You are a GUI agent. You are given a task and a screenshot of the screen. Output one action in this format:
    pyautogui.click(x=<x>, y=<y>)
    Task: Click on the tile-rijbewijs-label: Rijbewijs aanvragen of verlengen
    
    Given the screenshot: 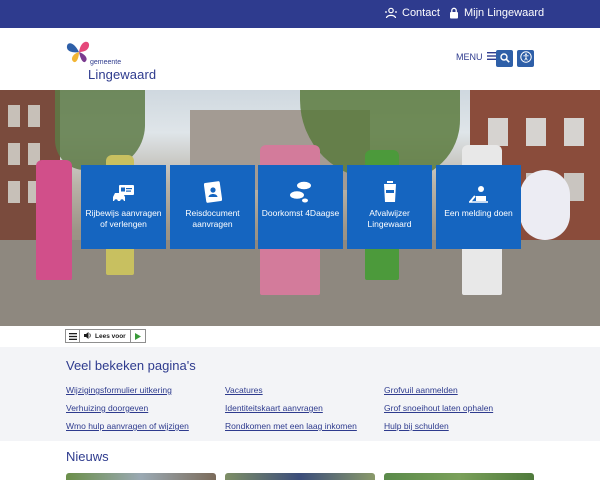 What is the action you would take?
    pyautogui.click(x=123, y=218)
    